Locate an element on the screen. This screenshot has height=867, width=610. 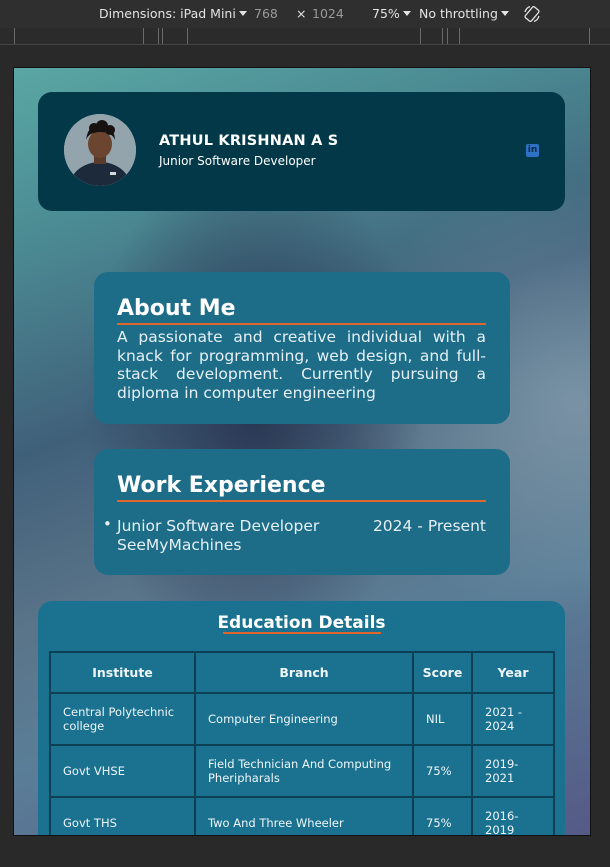
experience-heading: Work Experience is located at coordinates (221, 485).